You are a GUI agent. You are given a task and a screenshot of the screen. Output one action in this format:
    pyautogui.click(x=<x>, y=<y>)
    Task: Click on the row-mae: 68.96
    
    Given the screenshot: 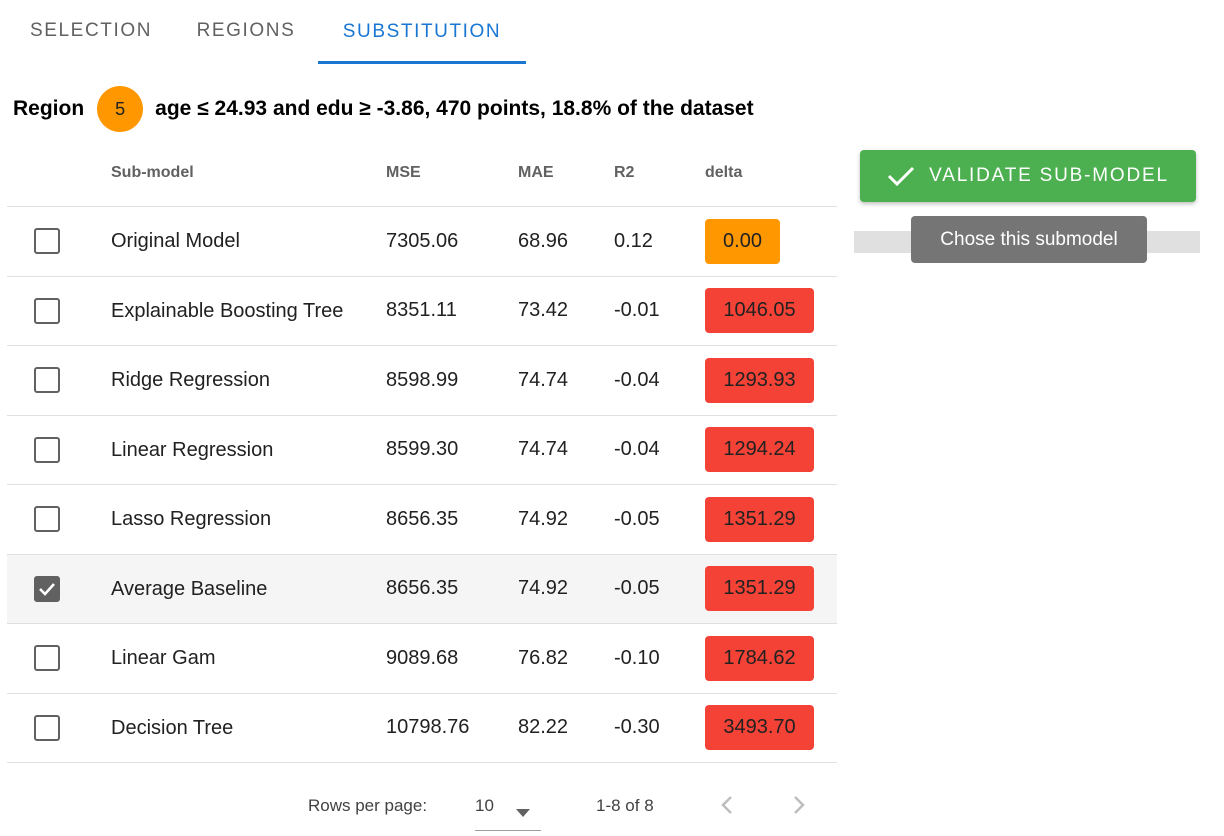 What is the action you would take?
    pyautogui.click(x=543, y=240)
    